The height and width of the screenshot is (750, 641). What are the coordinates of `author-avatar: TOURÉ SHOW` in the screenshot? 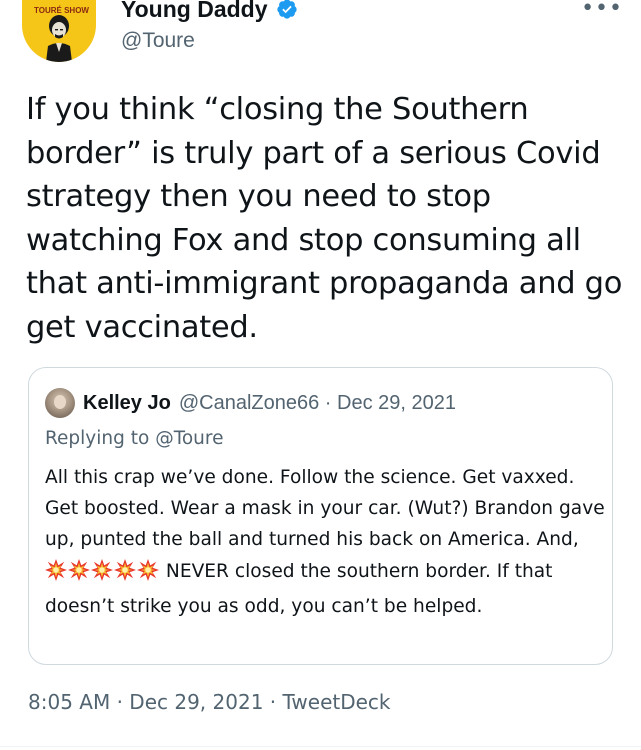 It's located at (59, 31).